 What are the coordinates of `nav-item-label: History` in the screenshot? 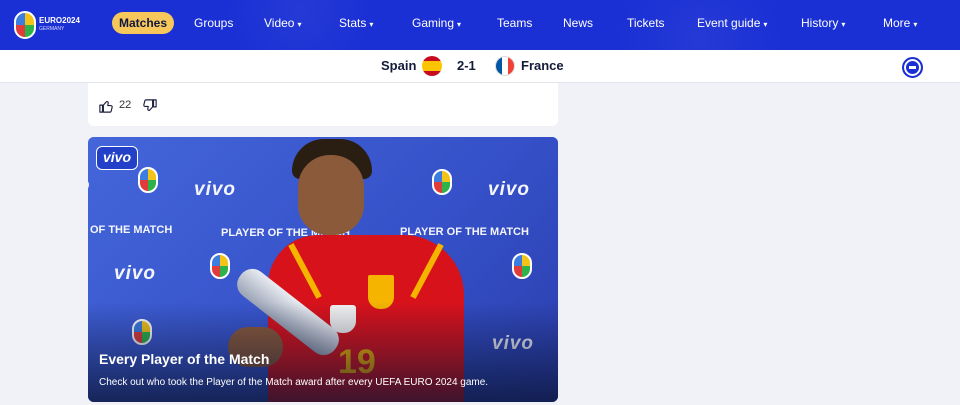 It's located at (820, 23).